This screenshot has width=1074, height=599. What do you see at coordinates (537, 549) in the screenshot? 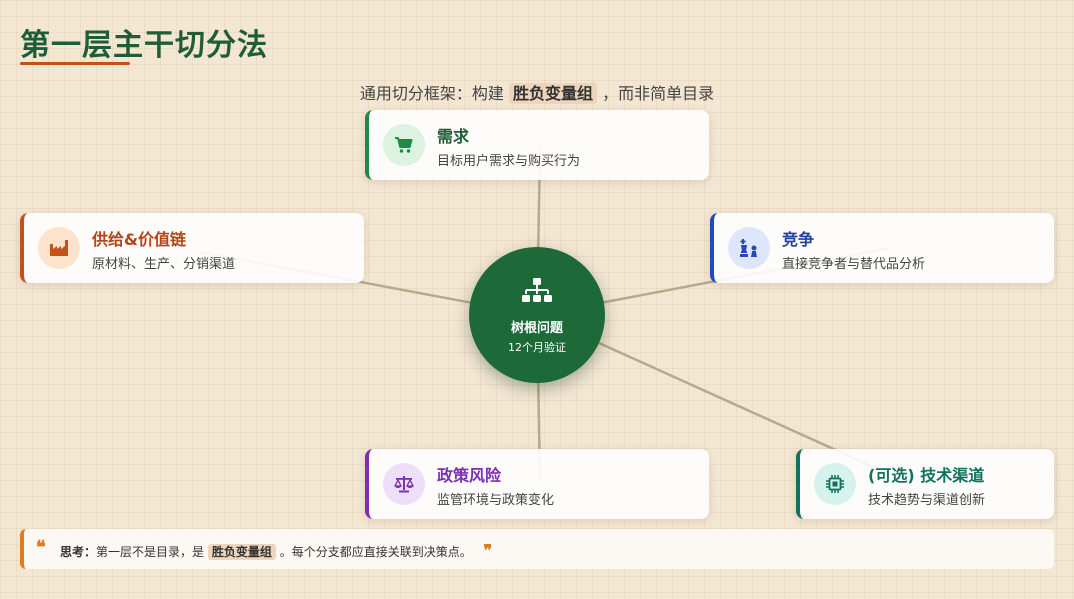
I see `note-box: ❝ 思考：第一层不是目录，是 胜负变量组 。每个分支都应直接关联到决策点。 ❞` at bounding box center [537, 549].